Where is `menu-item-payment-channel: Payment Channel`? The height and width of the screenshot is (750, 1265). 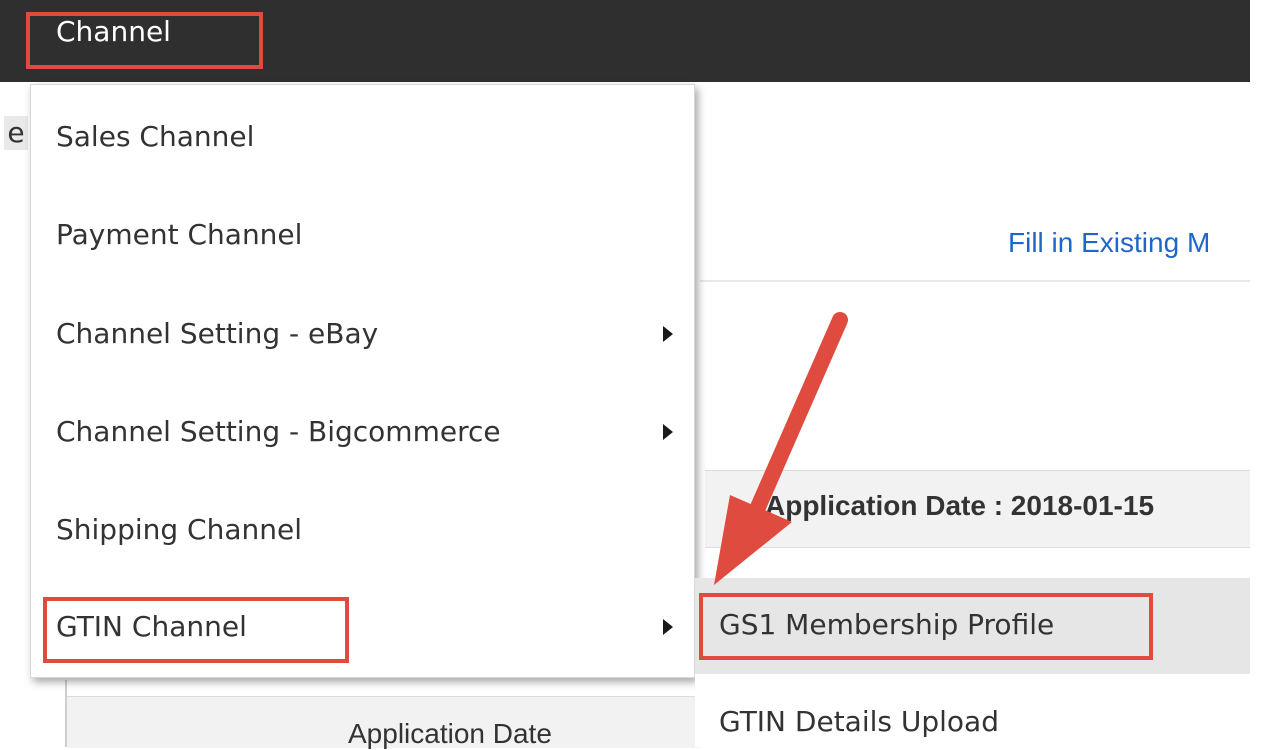 menu-item-payment-channel: Payment Channel is located at coordinates (179, 235).